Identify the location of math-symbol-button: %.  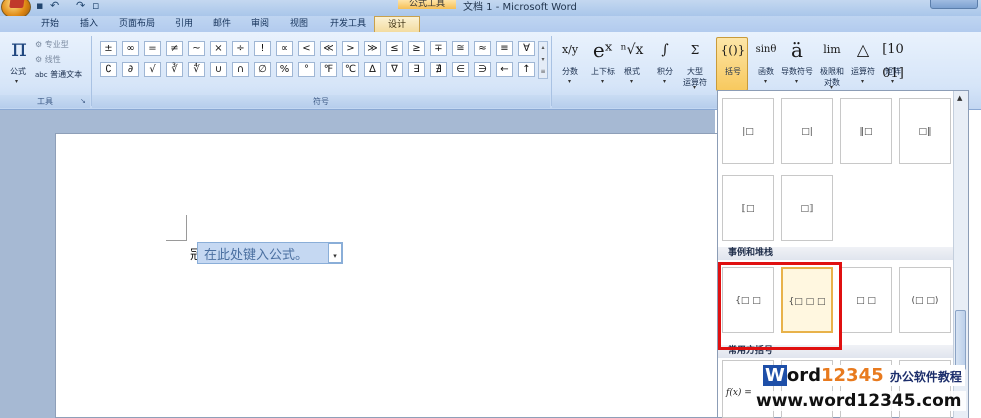
(284, 69).